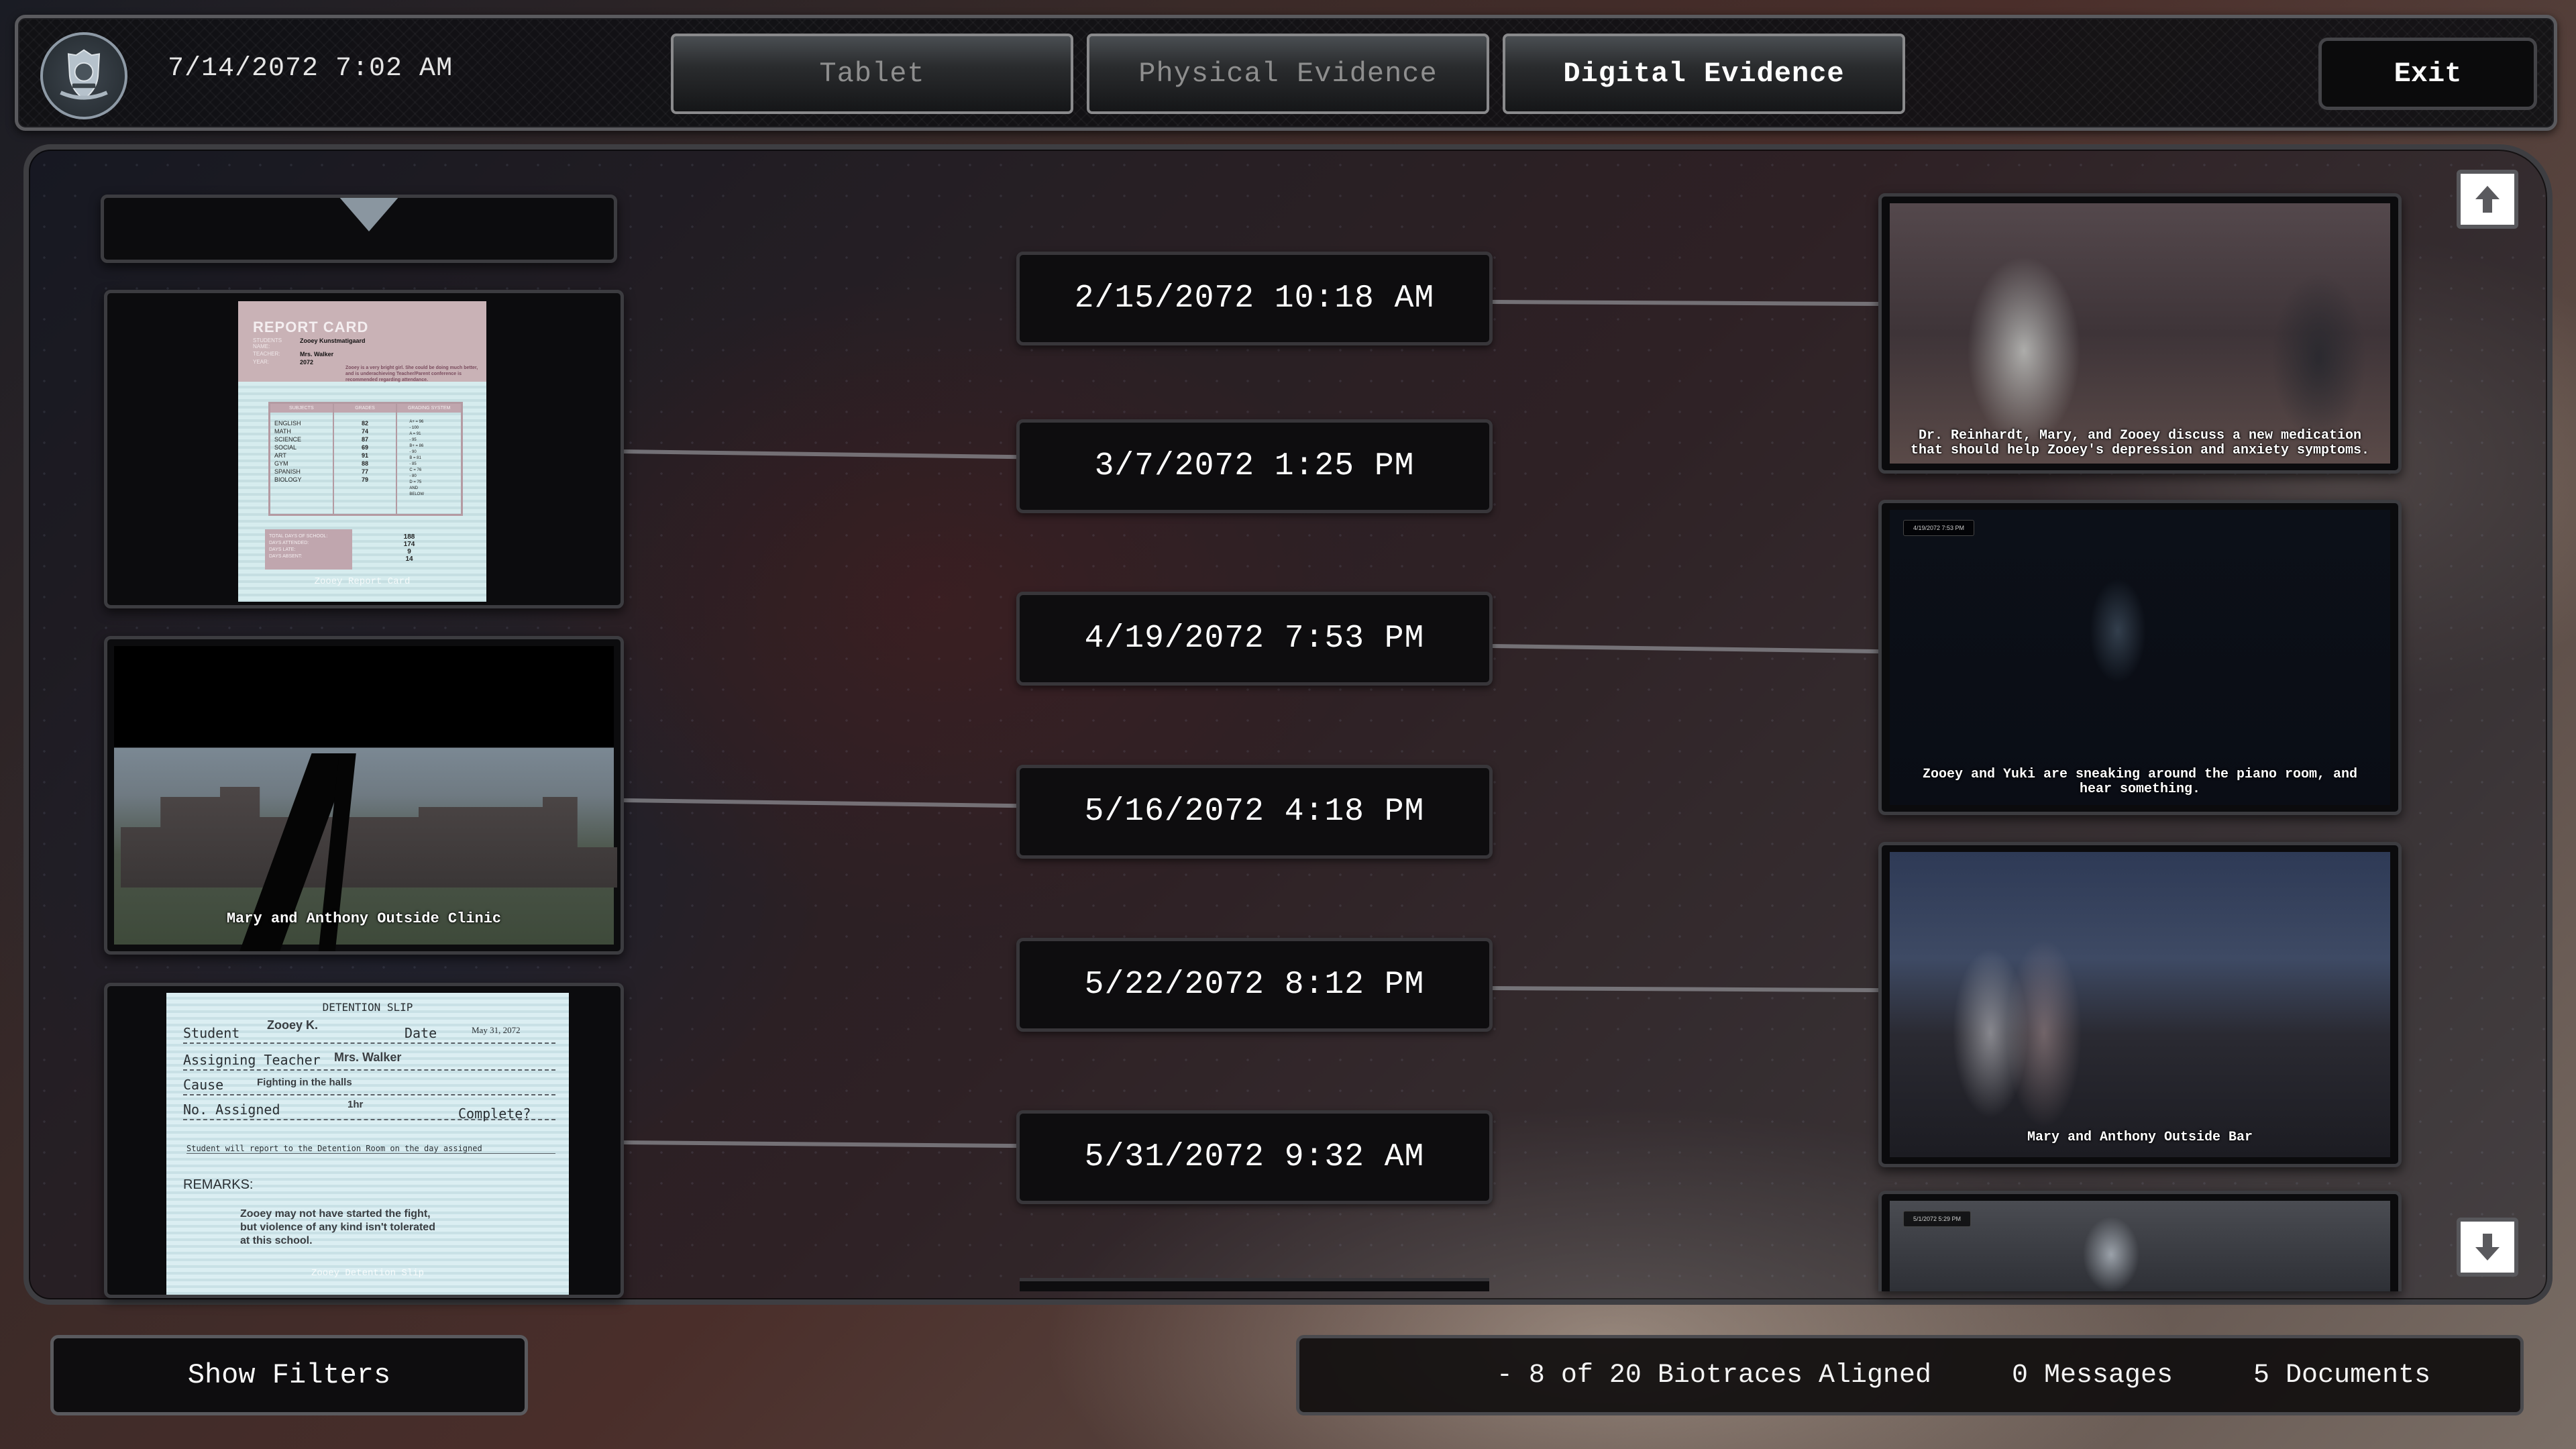 The width and height of the screenshot is (2576, 1449). Describe the element at coordinates (415, 458) in the screenshot. I see `grading-scale-item: B = 81` at that location.